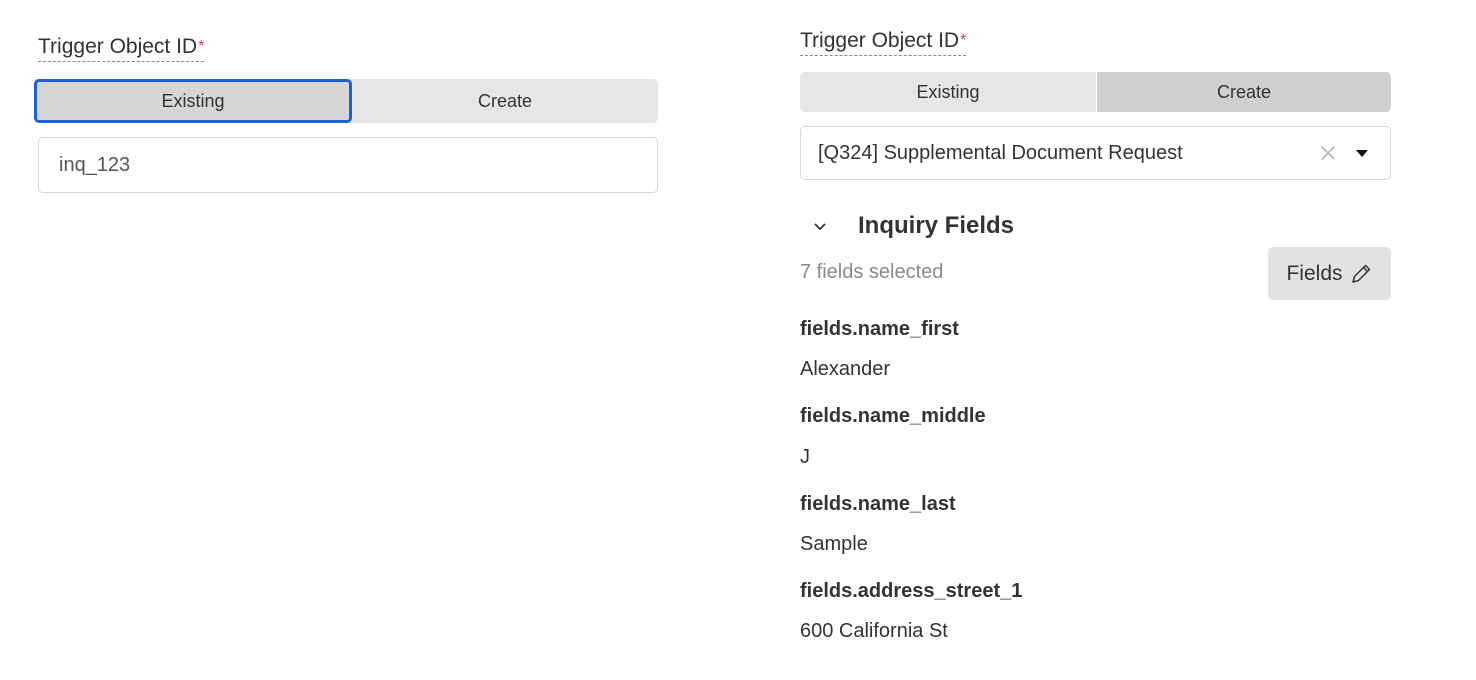  I want to click on fields-count: 7 fields selected, so click(872, 272).